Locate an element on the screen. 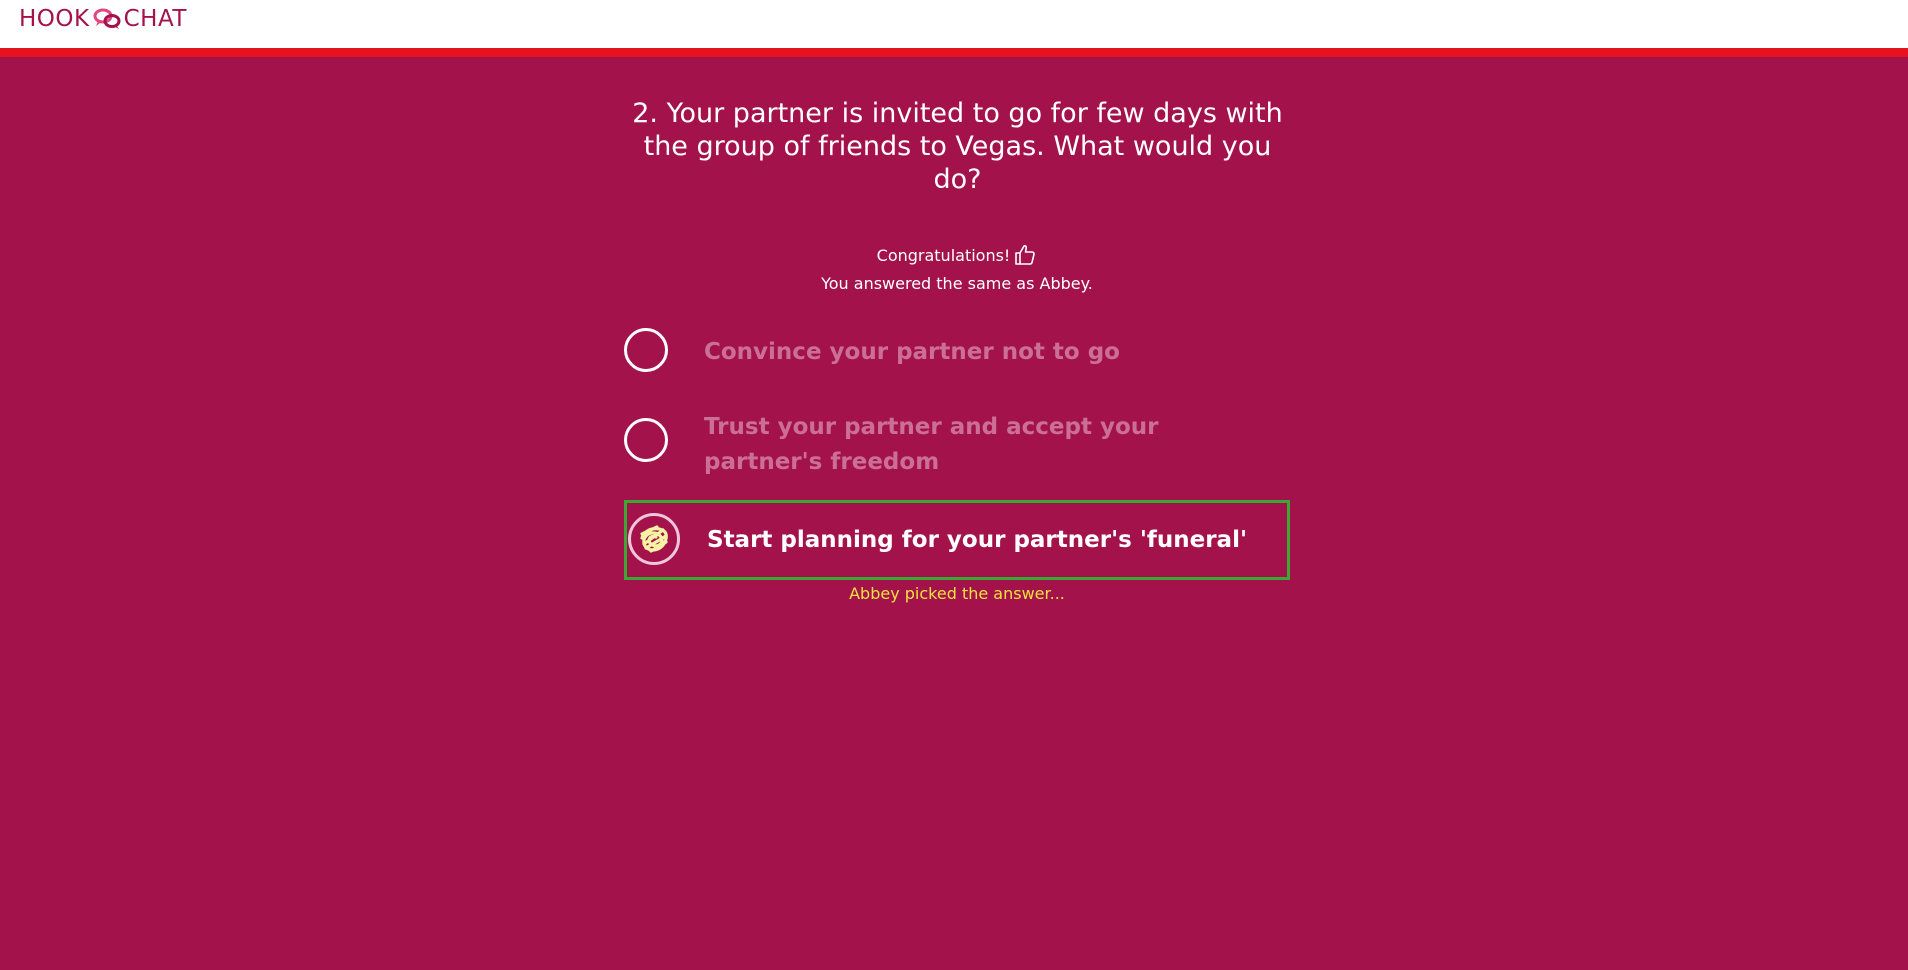 This screenshot has width=1908, height=970. congrats-text: Congratulations! is located at coordinates (943, 255).